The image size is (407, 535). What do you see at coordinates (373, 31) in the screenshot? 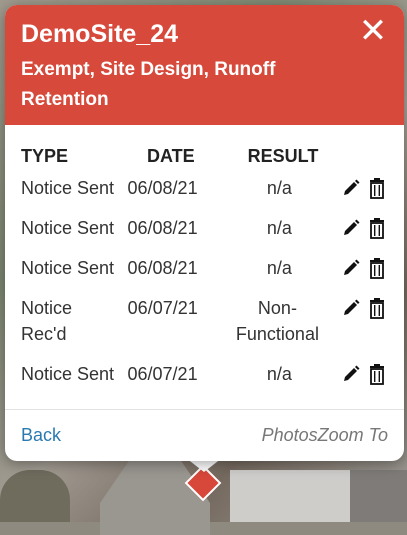
I see `close-icon: ✕` at bounding box center [373, 31].